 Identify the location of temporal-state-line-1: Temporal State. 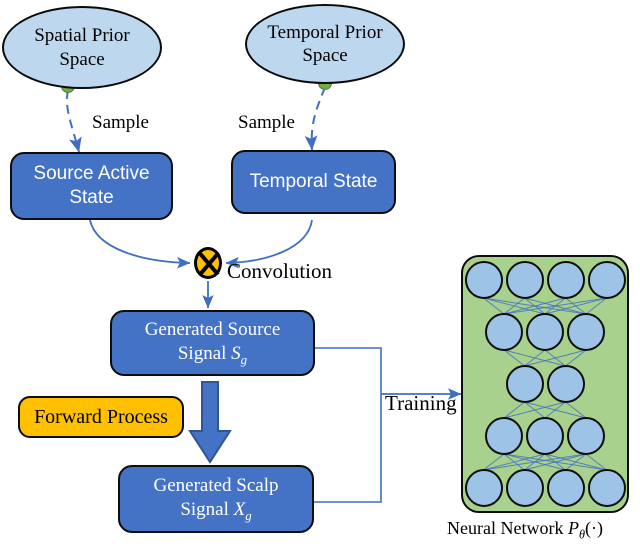
(313, 182).